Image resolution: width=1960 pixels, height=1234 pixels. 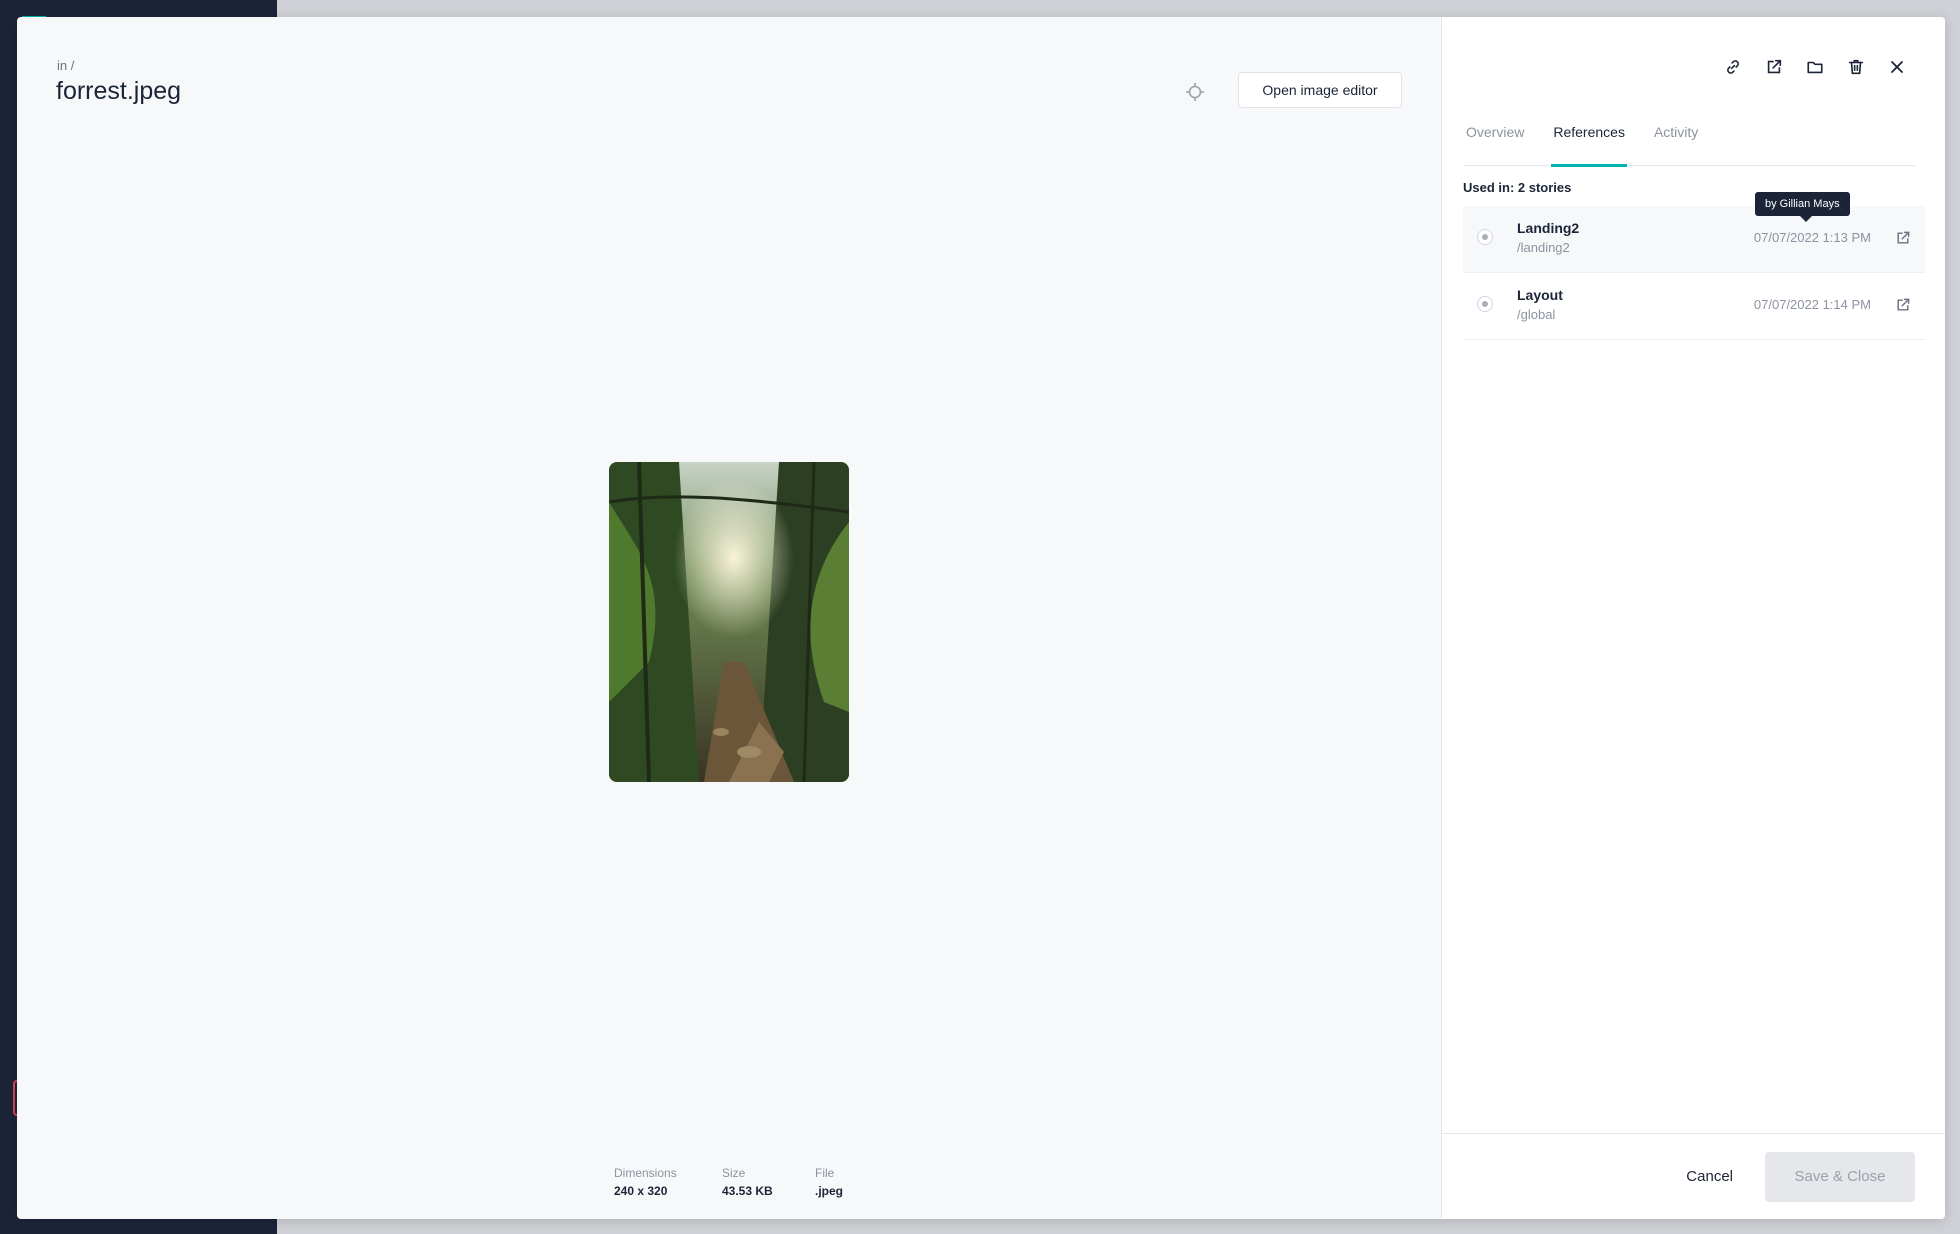 What do you see at coordinates (1812, 304) in the screenshot?
I see `reference-date: 07/07/2022 1:14 PM` at bounding box center [1812, 304].